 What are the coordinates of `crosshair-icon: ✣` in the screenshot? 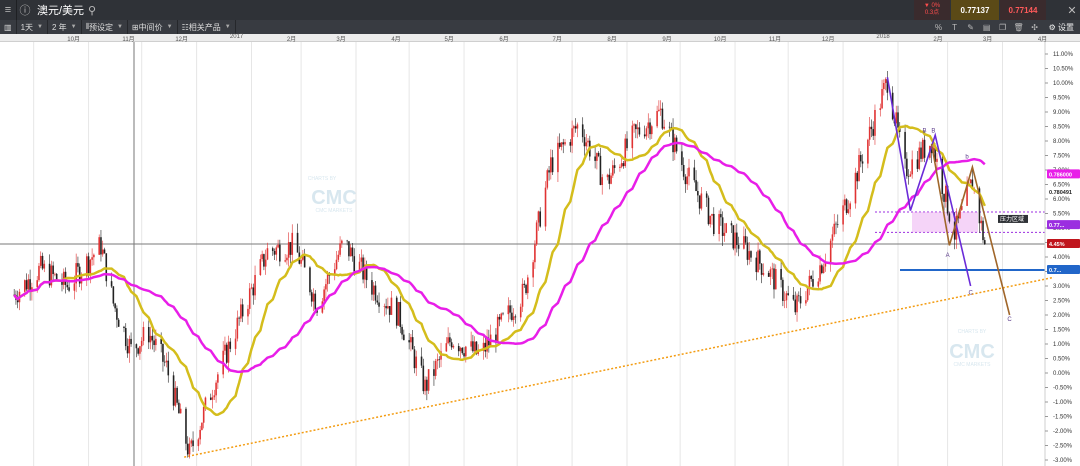 It's located at (1035, 27).